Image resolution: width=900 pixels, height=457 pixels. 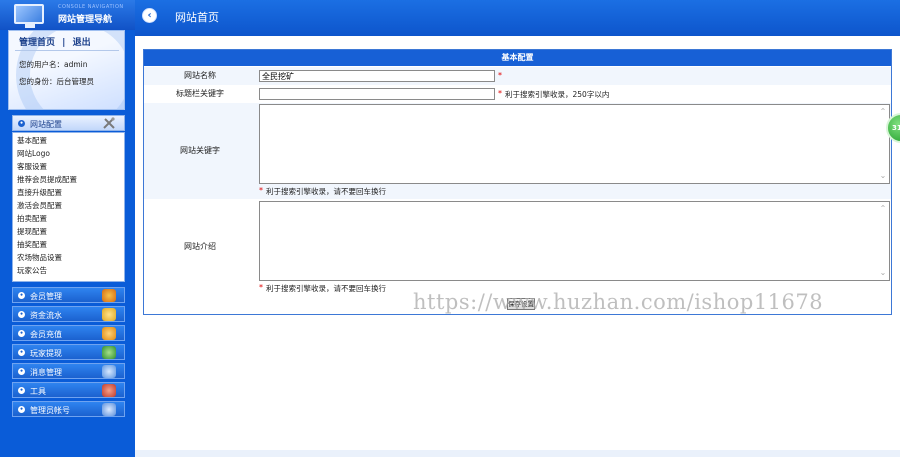 What do you see at coordinates (66, 70) in the screenshot?
I see `user-info-box: 管理首页 | 退出 您的用户名：admin 您的身份：后台管理员` at bounding box center [66, 70].